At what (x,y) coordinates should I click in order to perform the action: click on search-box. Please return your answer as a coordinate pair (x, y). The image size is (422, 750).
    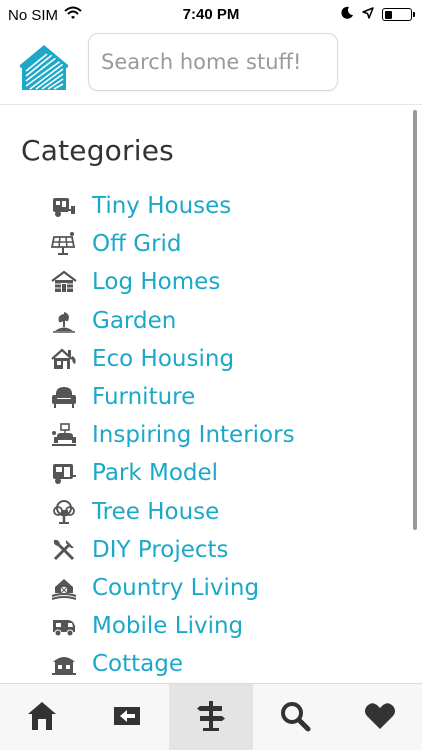
    Looking at the image, I should click on (213, 62).